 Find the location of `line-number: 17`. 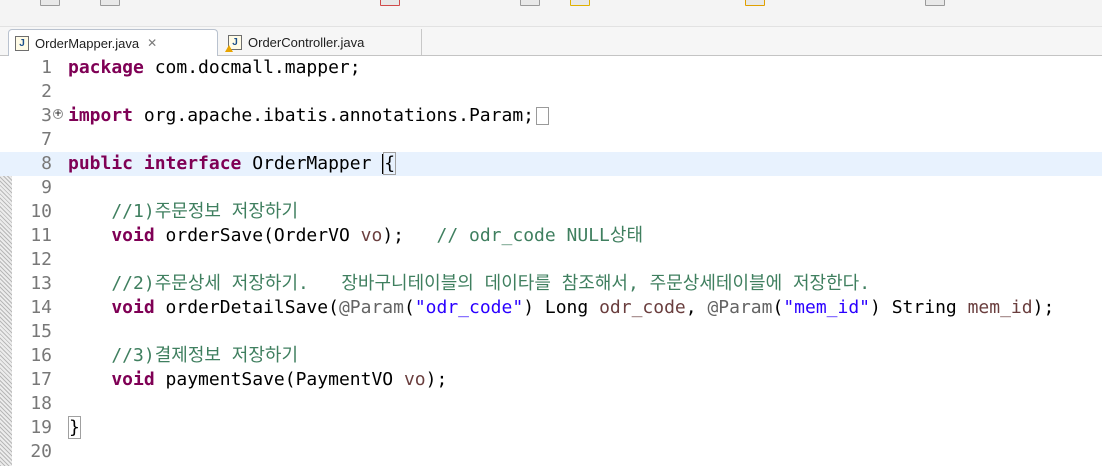

line-number: 17 is located at coordinates (41, 379).